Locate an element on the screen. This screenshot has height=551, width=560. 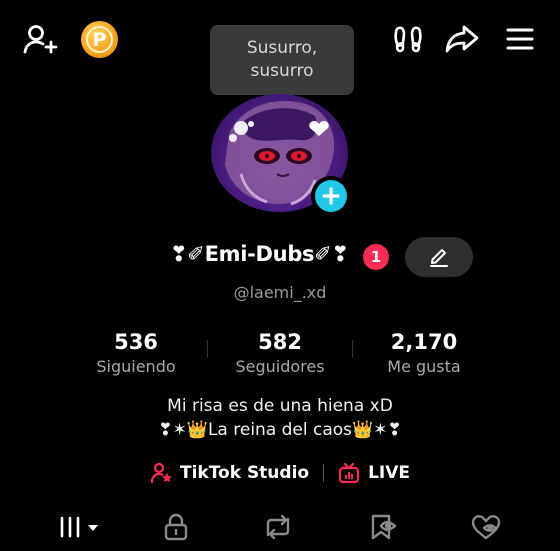
stat-value: 2,170 is located at coordinates (424, 342).